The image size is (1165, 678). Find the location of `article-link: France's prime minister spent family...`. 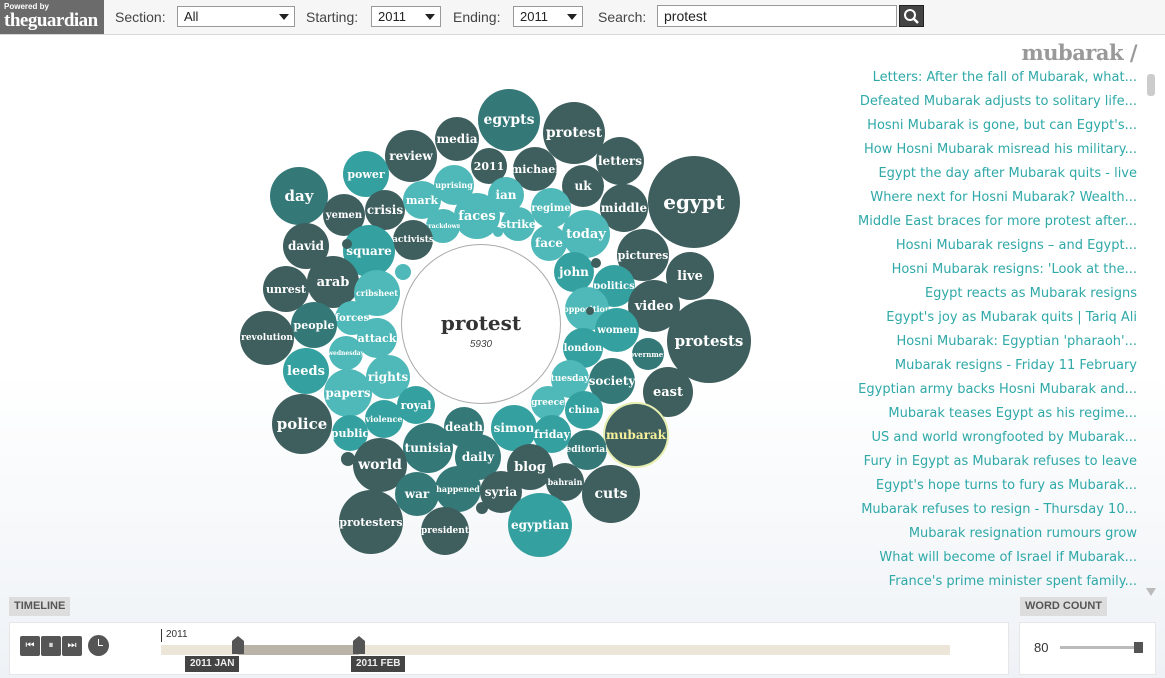

article-link: France's prime minister spent family... is located at coordinates (988, 582).